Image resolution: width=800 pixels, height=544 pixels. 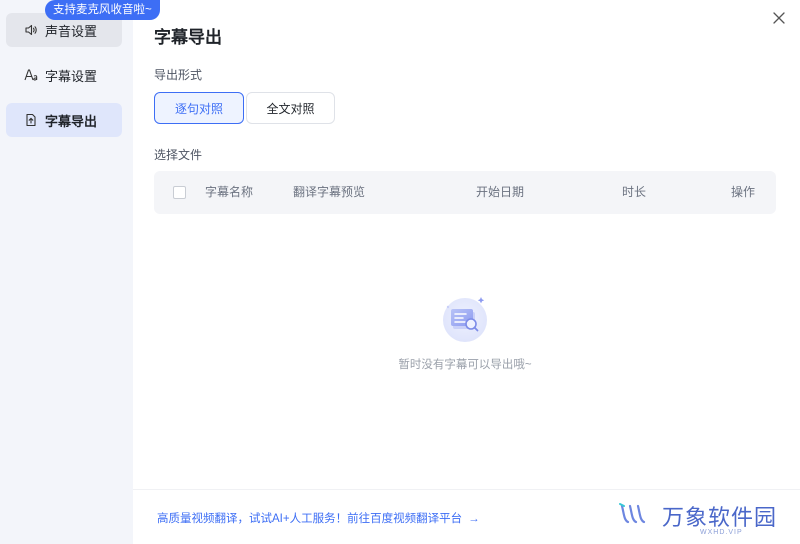 I want to click on close-icon, so click(x=779, y=18).